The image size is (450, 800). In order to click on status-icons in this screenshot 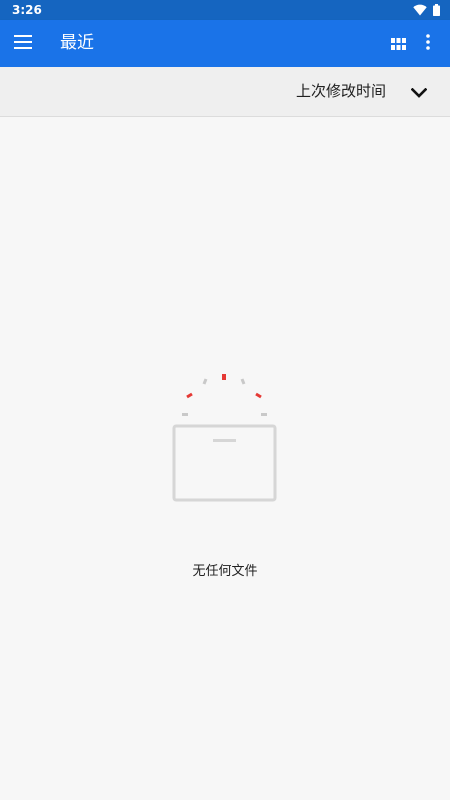, I will do `click(426, 10)`.